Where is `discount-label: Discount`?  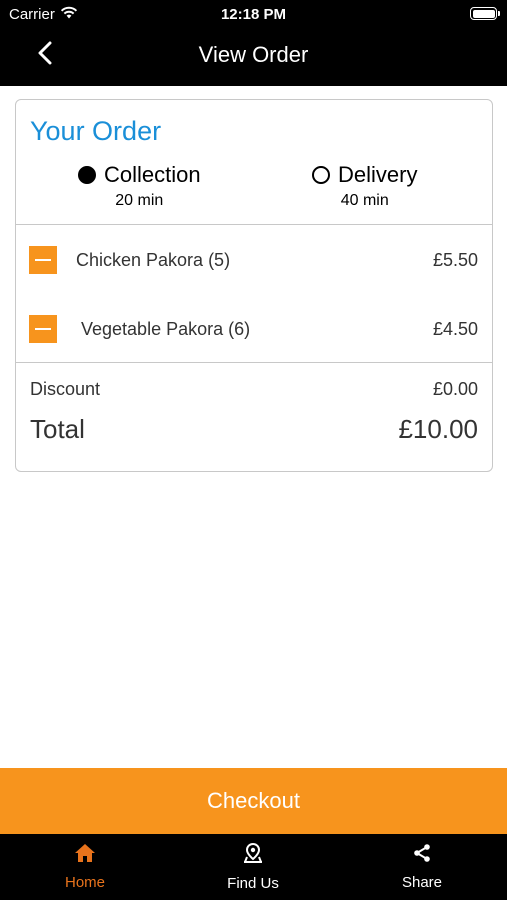 discount-label: Discount is located at coordinates (65, 389).